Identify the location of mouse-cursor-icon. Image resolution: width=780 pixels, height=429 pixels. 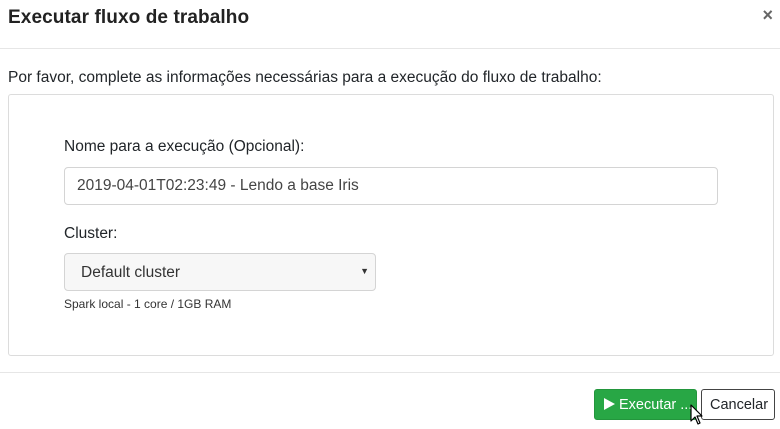
(696, 414).